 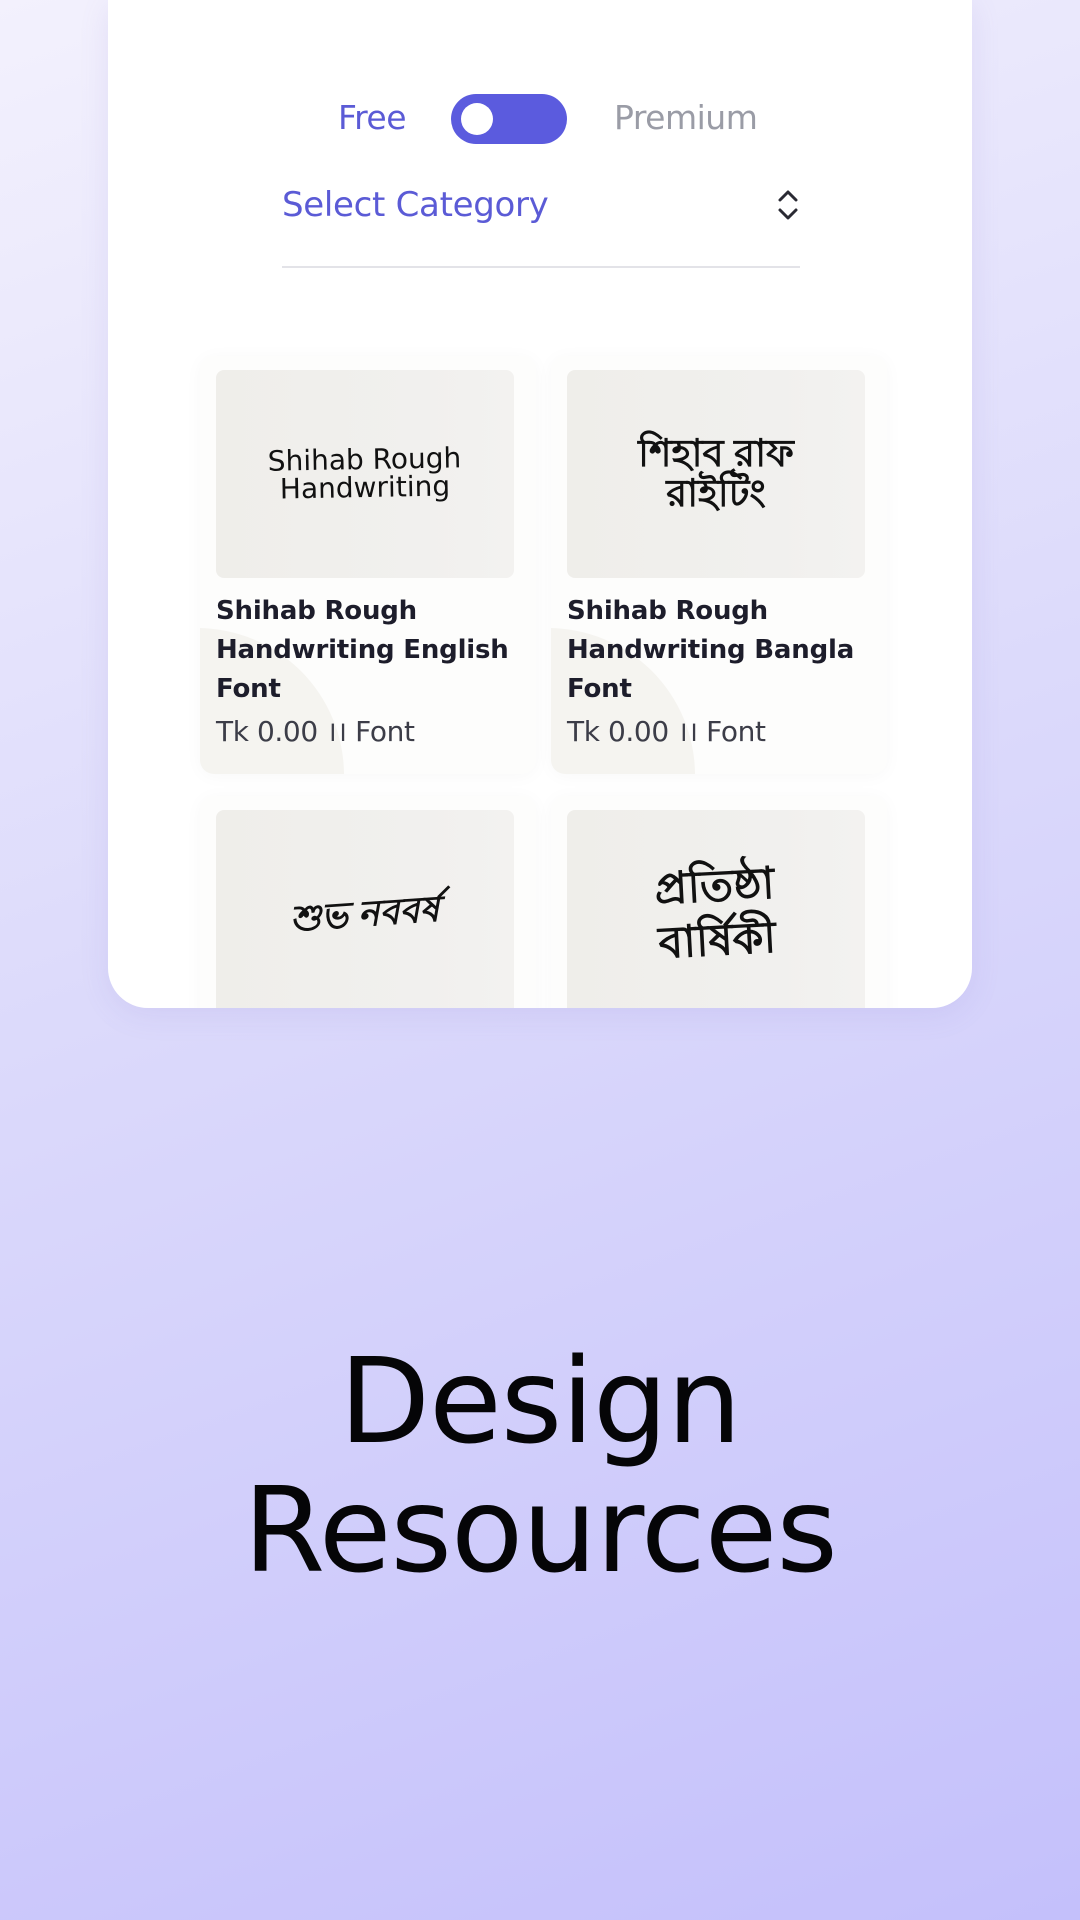 What do you see at coordinates (788, 205) in the screenshot?
I see `chevron-up-down-icon` at bounding box center [788, 205].